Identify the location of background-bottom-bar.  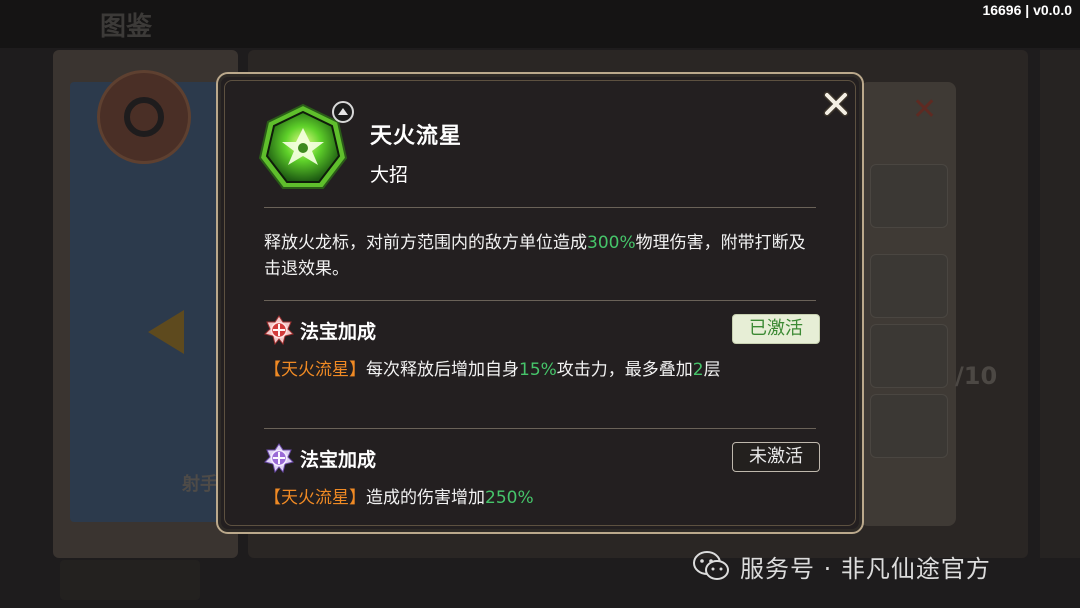
(130, 580).